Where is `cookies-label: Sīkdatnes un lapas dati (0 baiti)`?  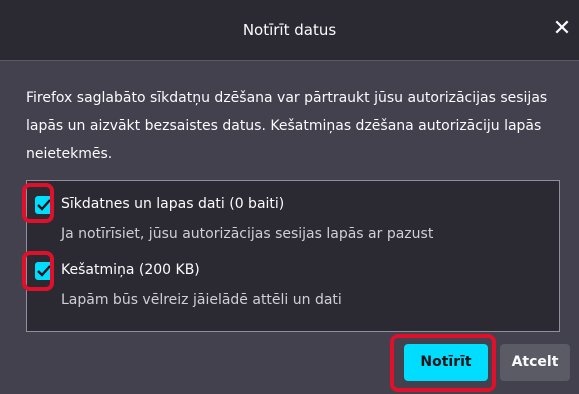
cookies-label: Sīkdatnes un lapas dati (0 baiti) is located at coordinates (173, 204).